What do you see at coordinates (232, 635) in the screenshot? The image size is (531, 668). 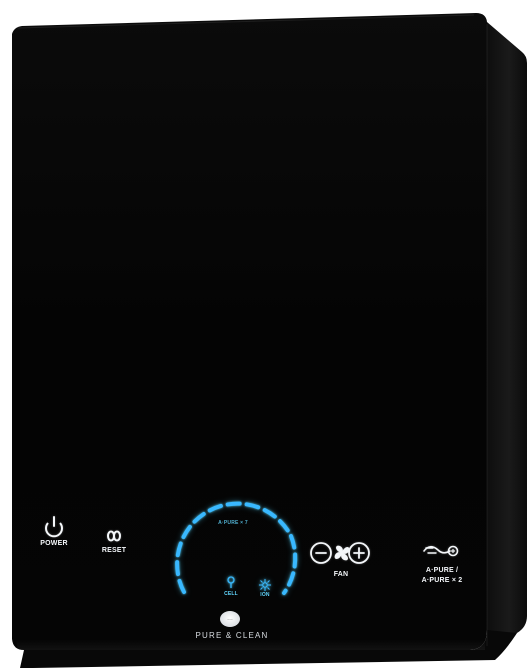 I see `brand-name: PURE & CLEAN` at bounding box center [232, 635].